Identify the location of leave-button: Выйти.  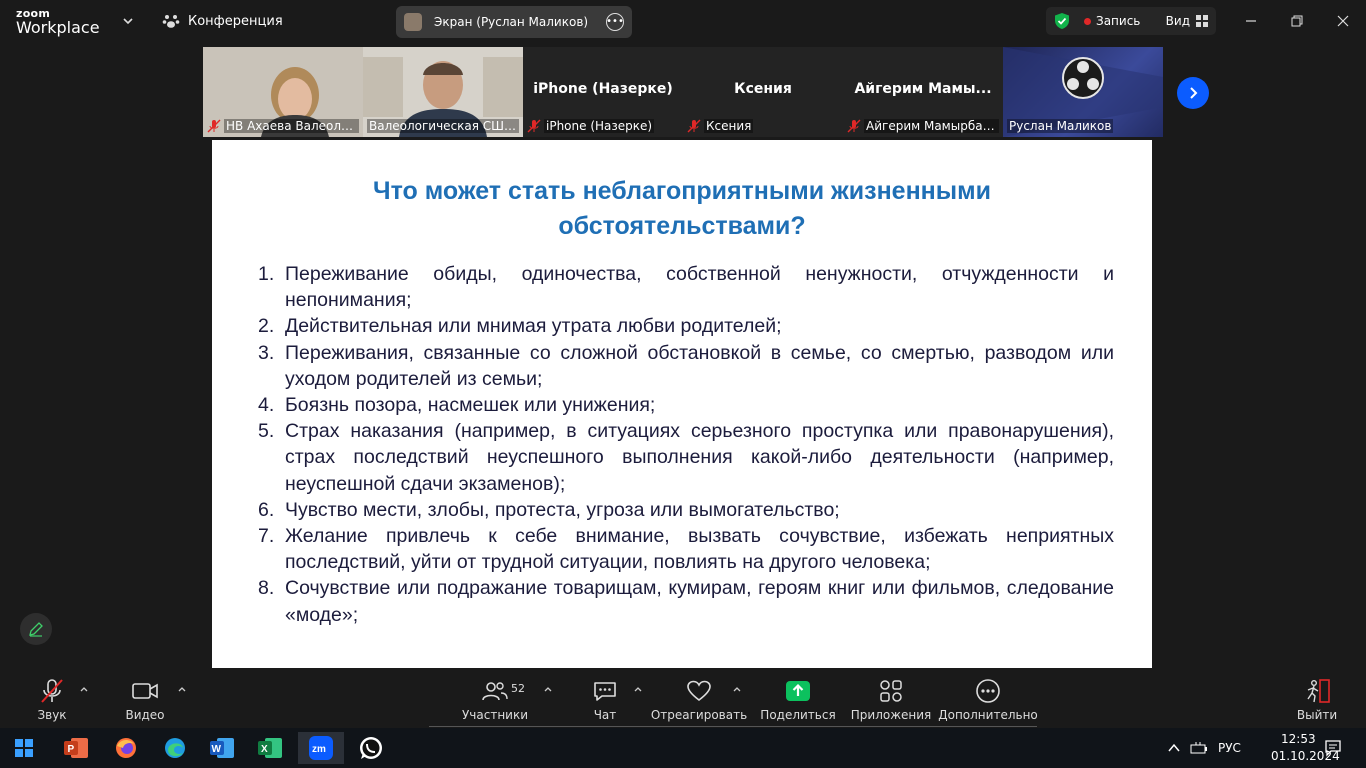
(1317, 698).